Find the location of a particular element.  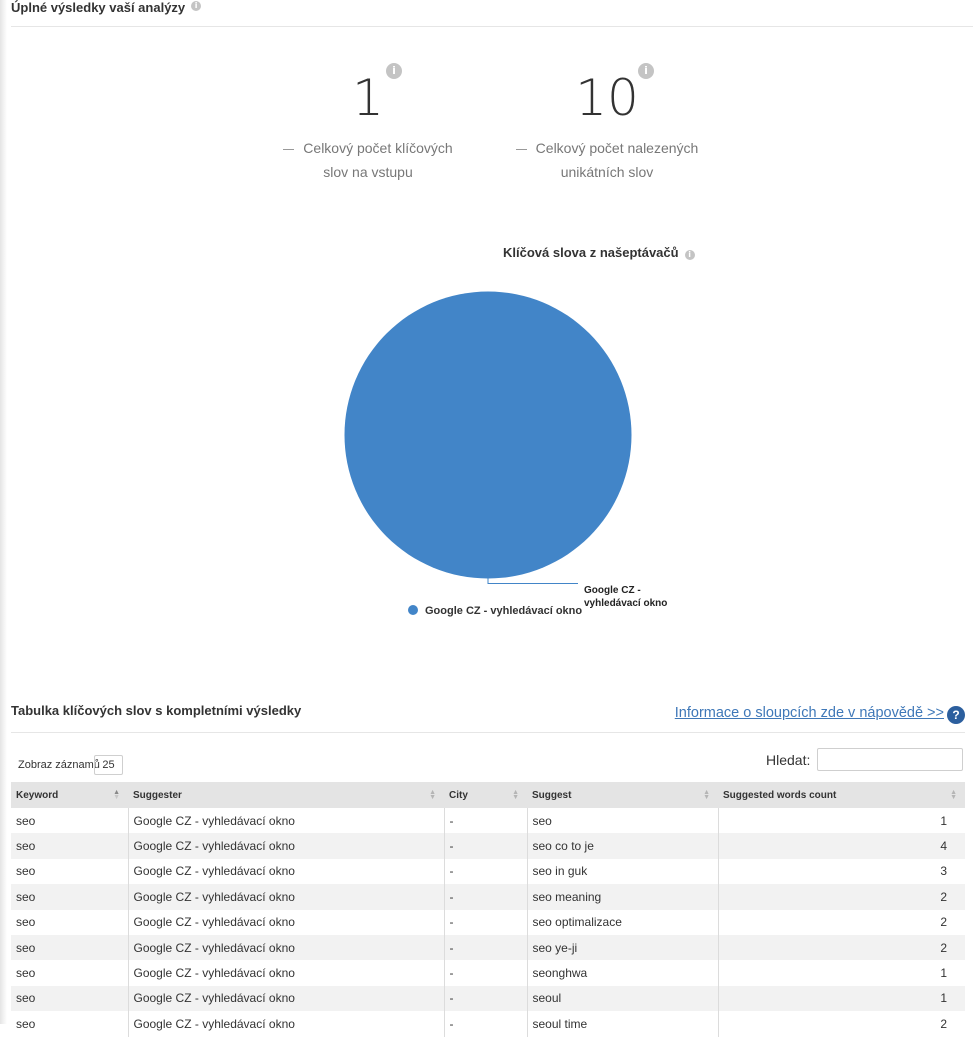

cell-suggested-words-count: 3 is located at coordinates (943, 871).